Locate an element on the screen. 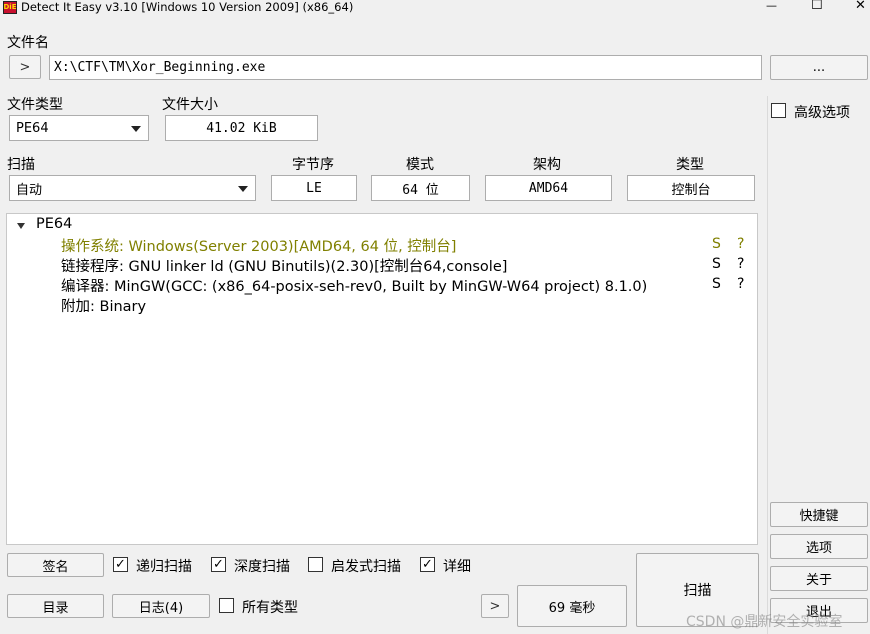  heuristic-scan-checkbox is located at coordinates (315, 564).